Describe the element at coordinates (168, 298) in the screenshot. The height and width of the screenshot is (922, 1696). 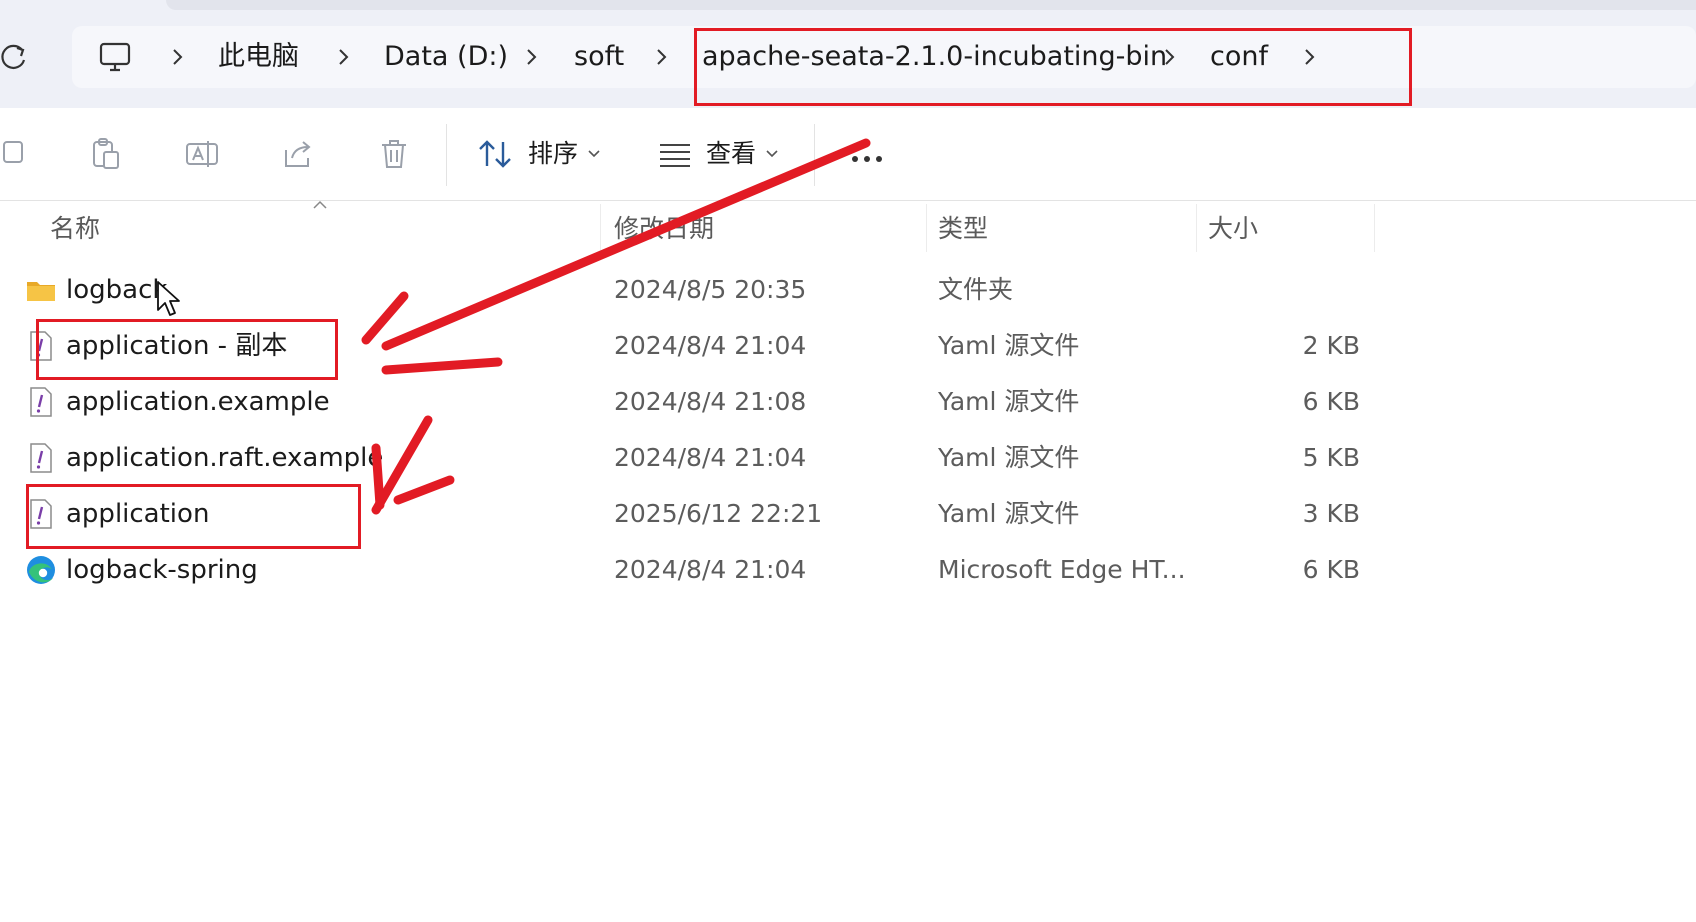
I see `mouse-cursor-icon` at that location.